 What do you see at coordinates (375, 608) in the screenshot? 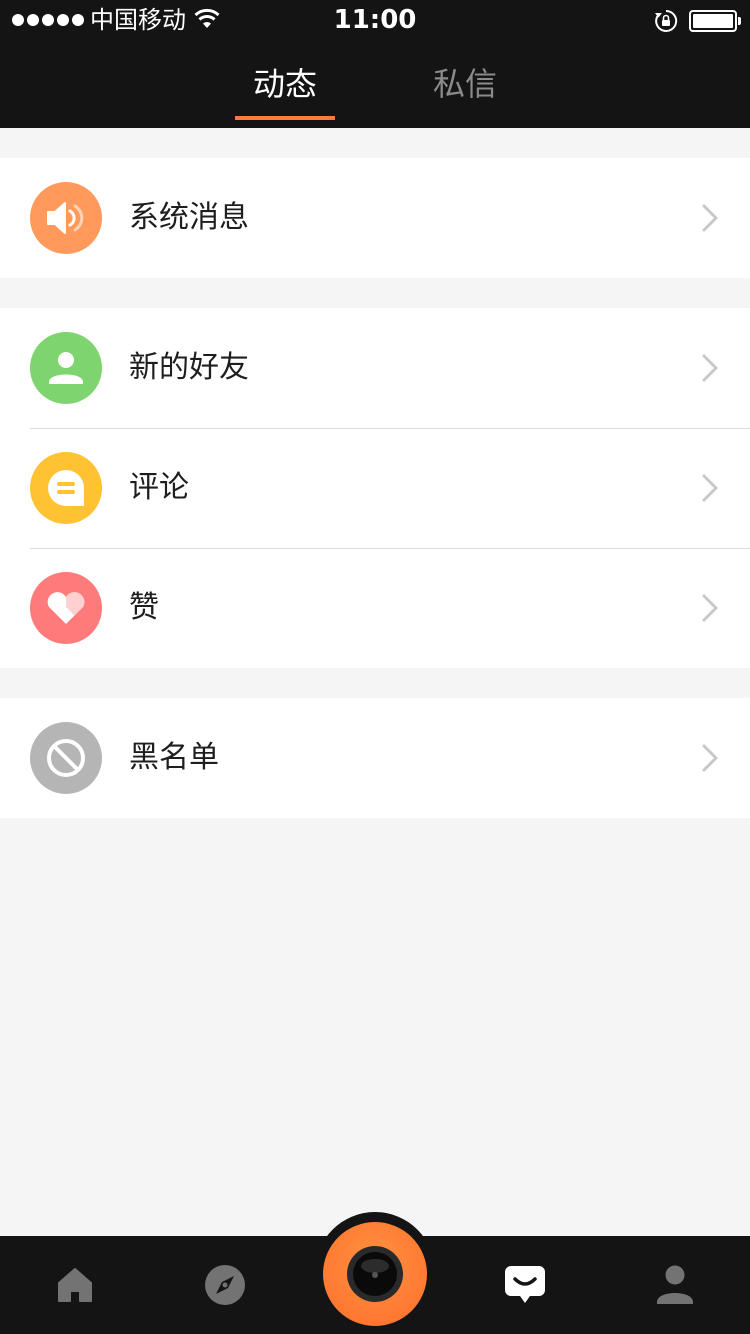
I see `list-item-likes: 赞` at bounding box center [375, 608].